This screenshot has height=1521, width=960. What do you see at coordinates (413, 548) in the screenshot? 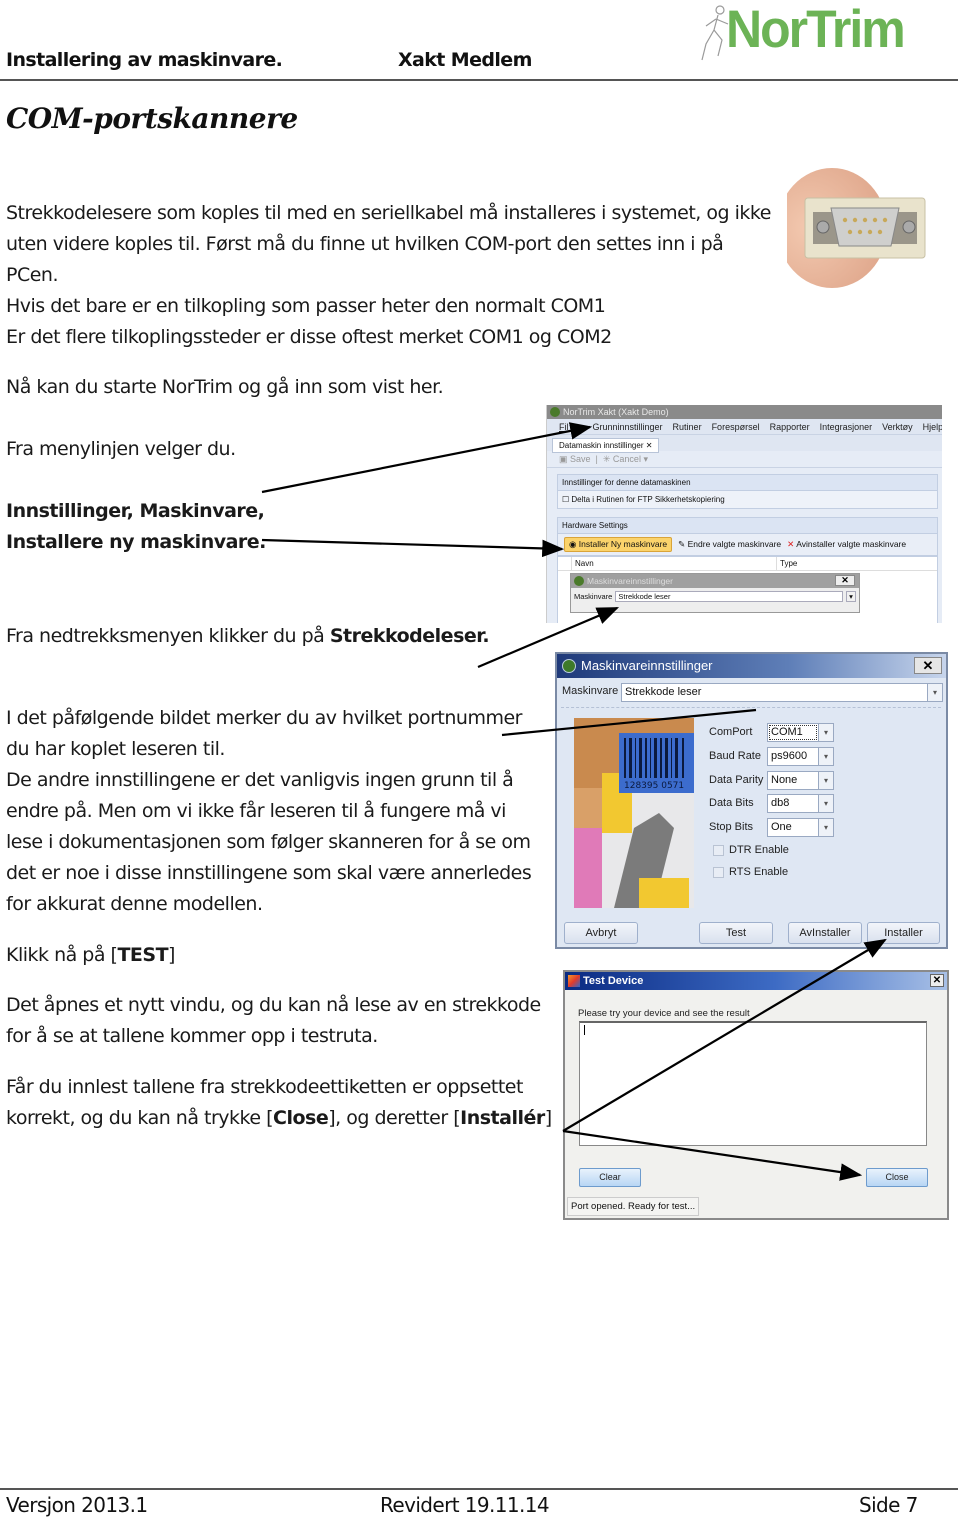
I see `arrow-to-install-new` at bounding box center [413, 548].